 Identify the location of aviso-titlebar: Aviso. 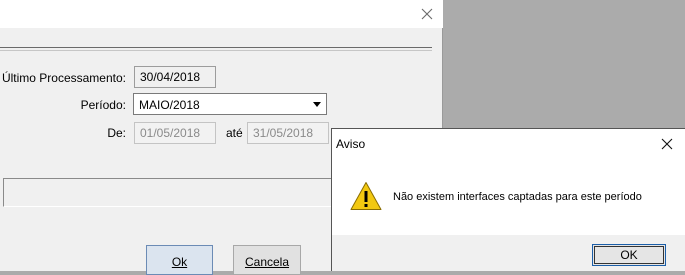
(508, 144).